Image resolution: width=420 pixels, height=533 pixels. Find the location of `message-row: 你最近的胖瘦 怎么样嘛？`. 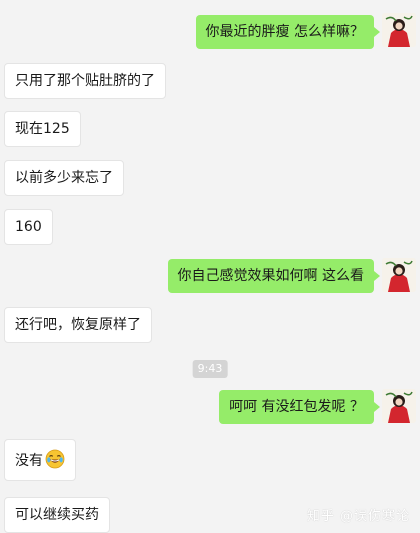

message-row: 你最近的胖瘦 怎么样嘛？ is located at coordinates (210, 31).